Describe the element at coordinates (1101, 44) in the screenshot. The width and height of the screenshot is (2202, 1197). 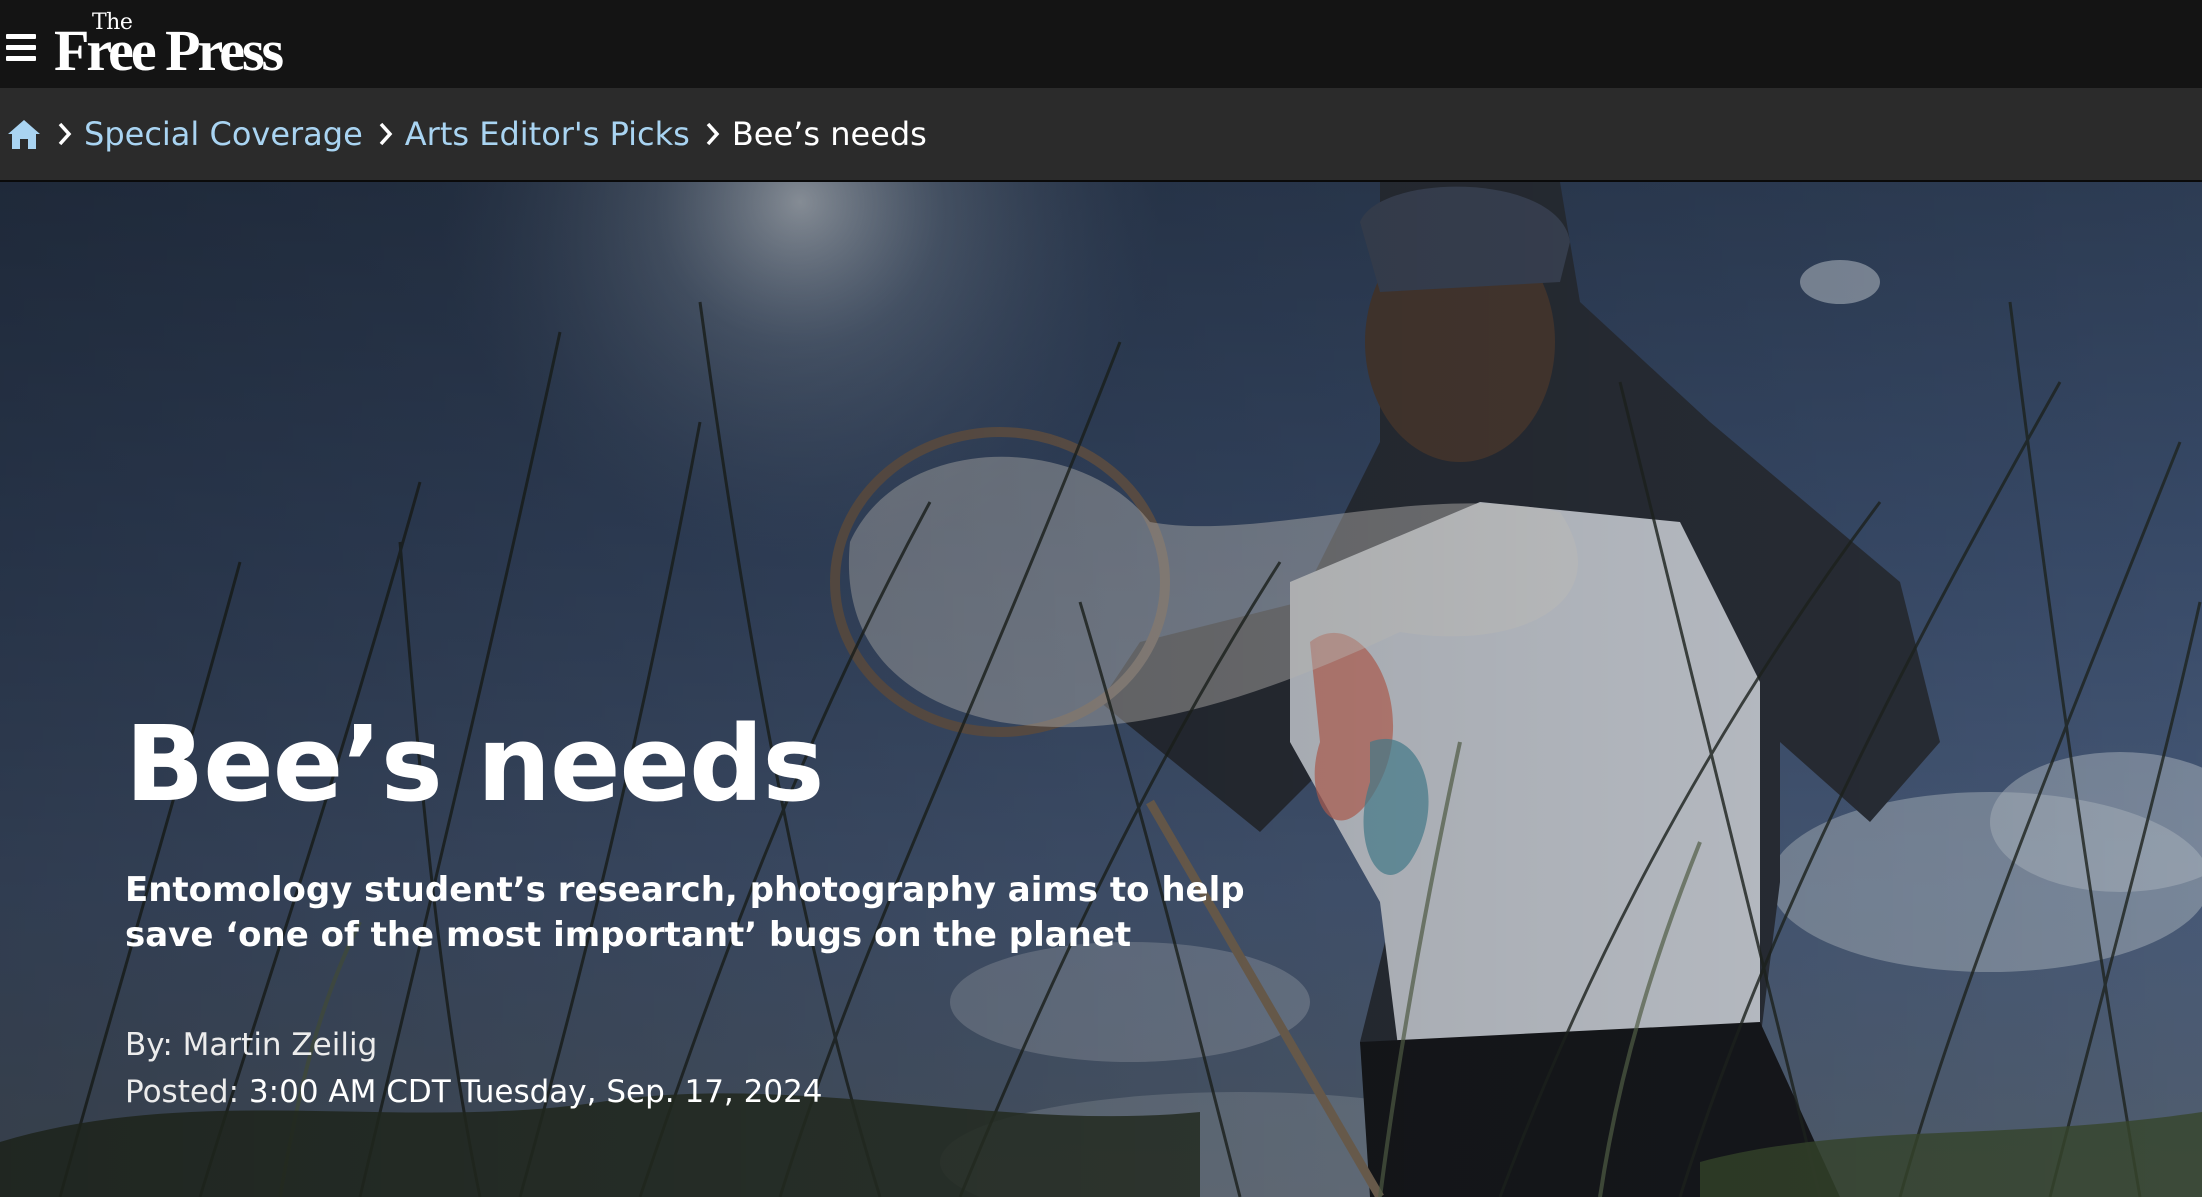
I see `site-header: The Free Press` at that location.